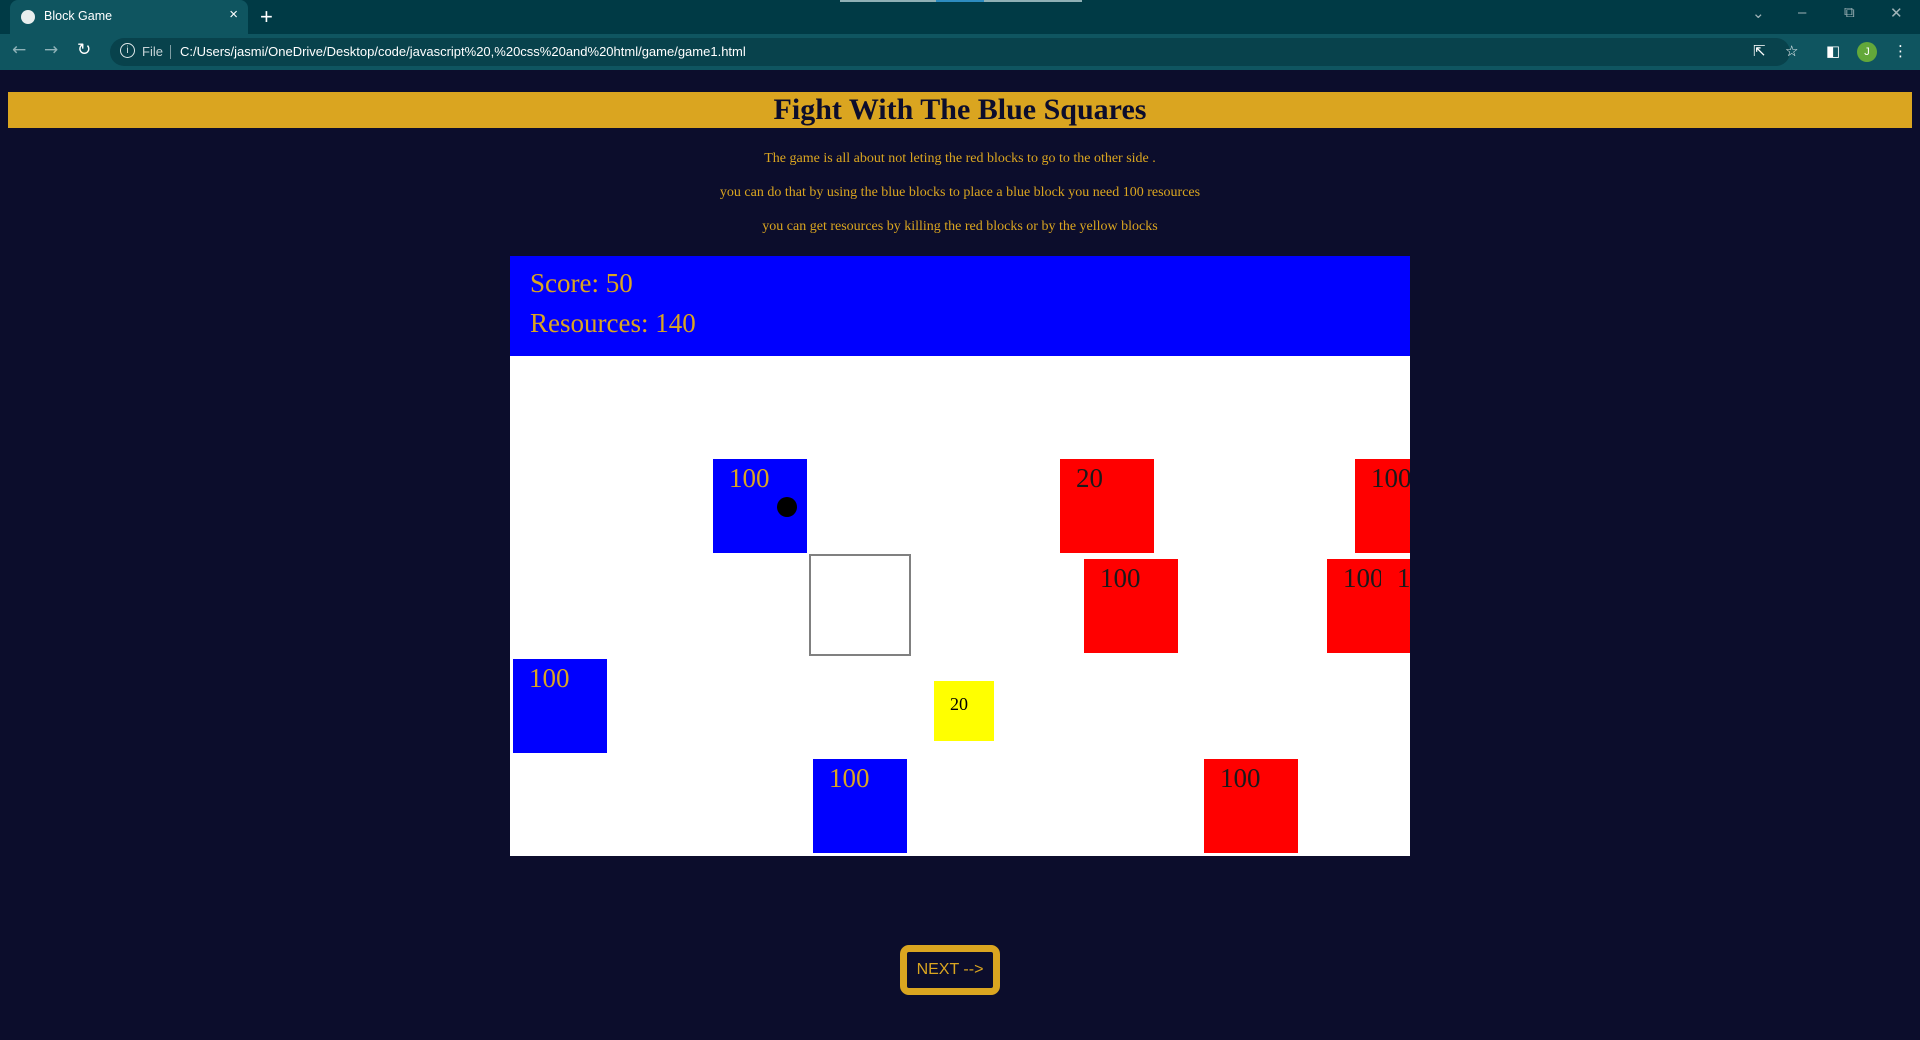 The image size is (1920, 1040). I want to click on next-button: NEXT -->, so click(950, 970).